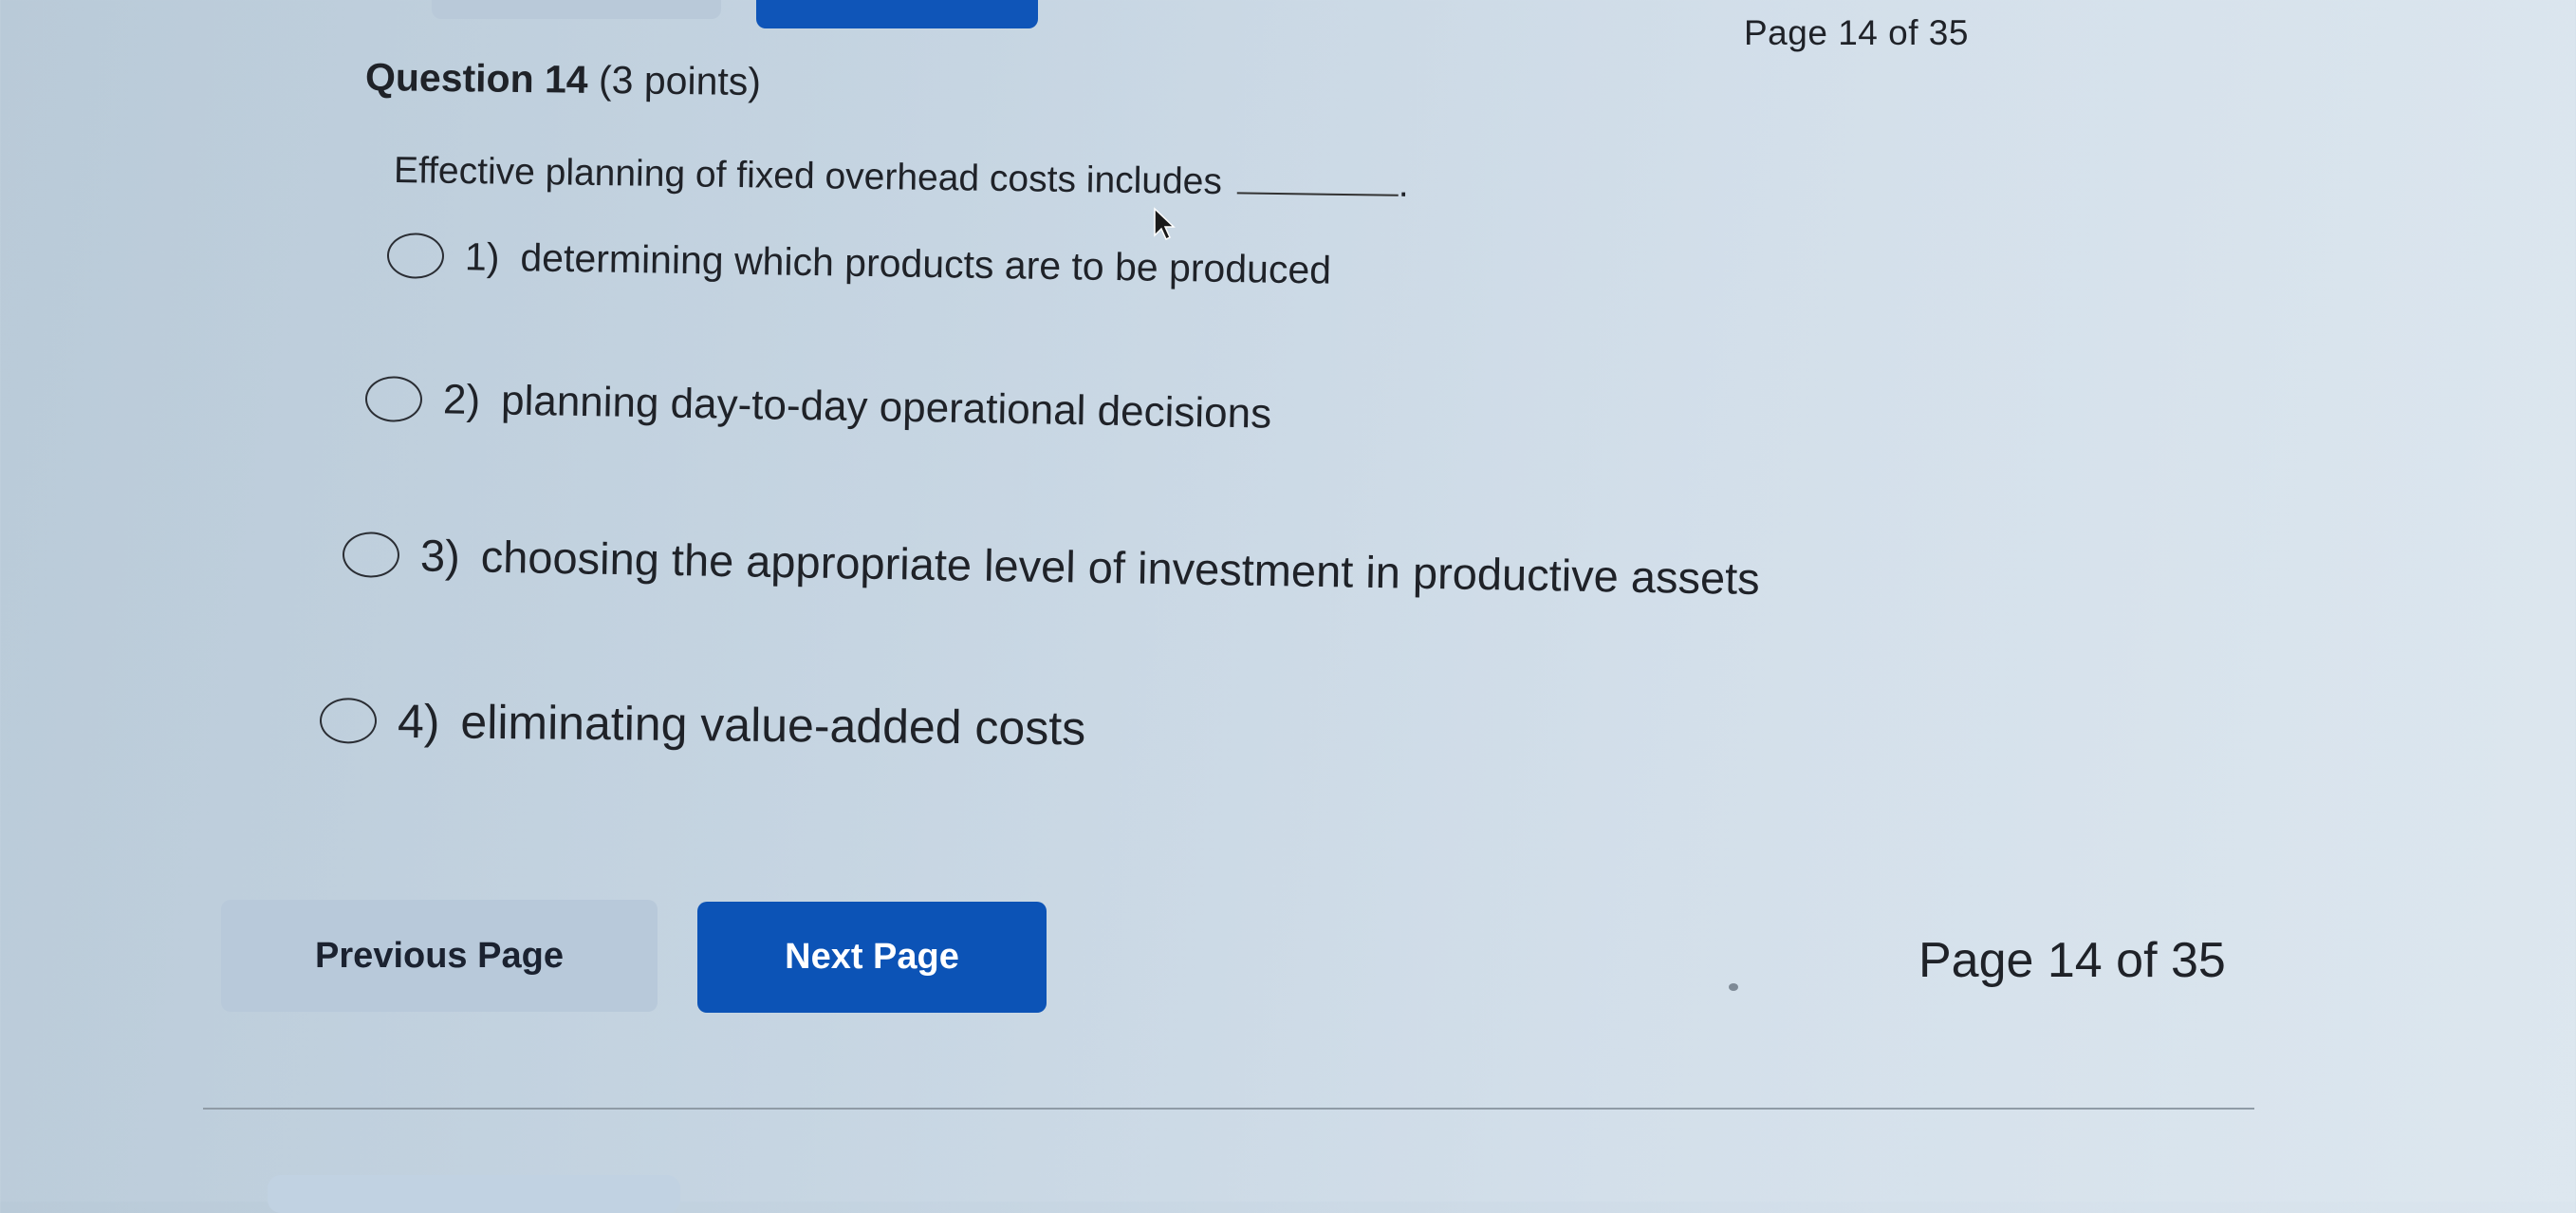 This screenshot has width=2576, height=1213. Describe the element at coordinates (897, 14) in the screenshot. I see `top-primary-button` at that location.